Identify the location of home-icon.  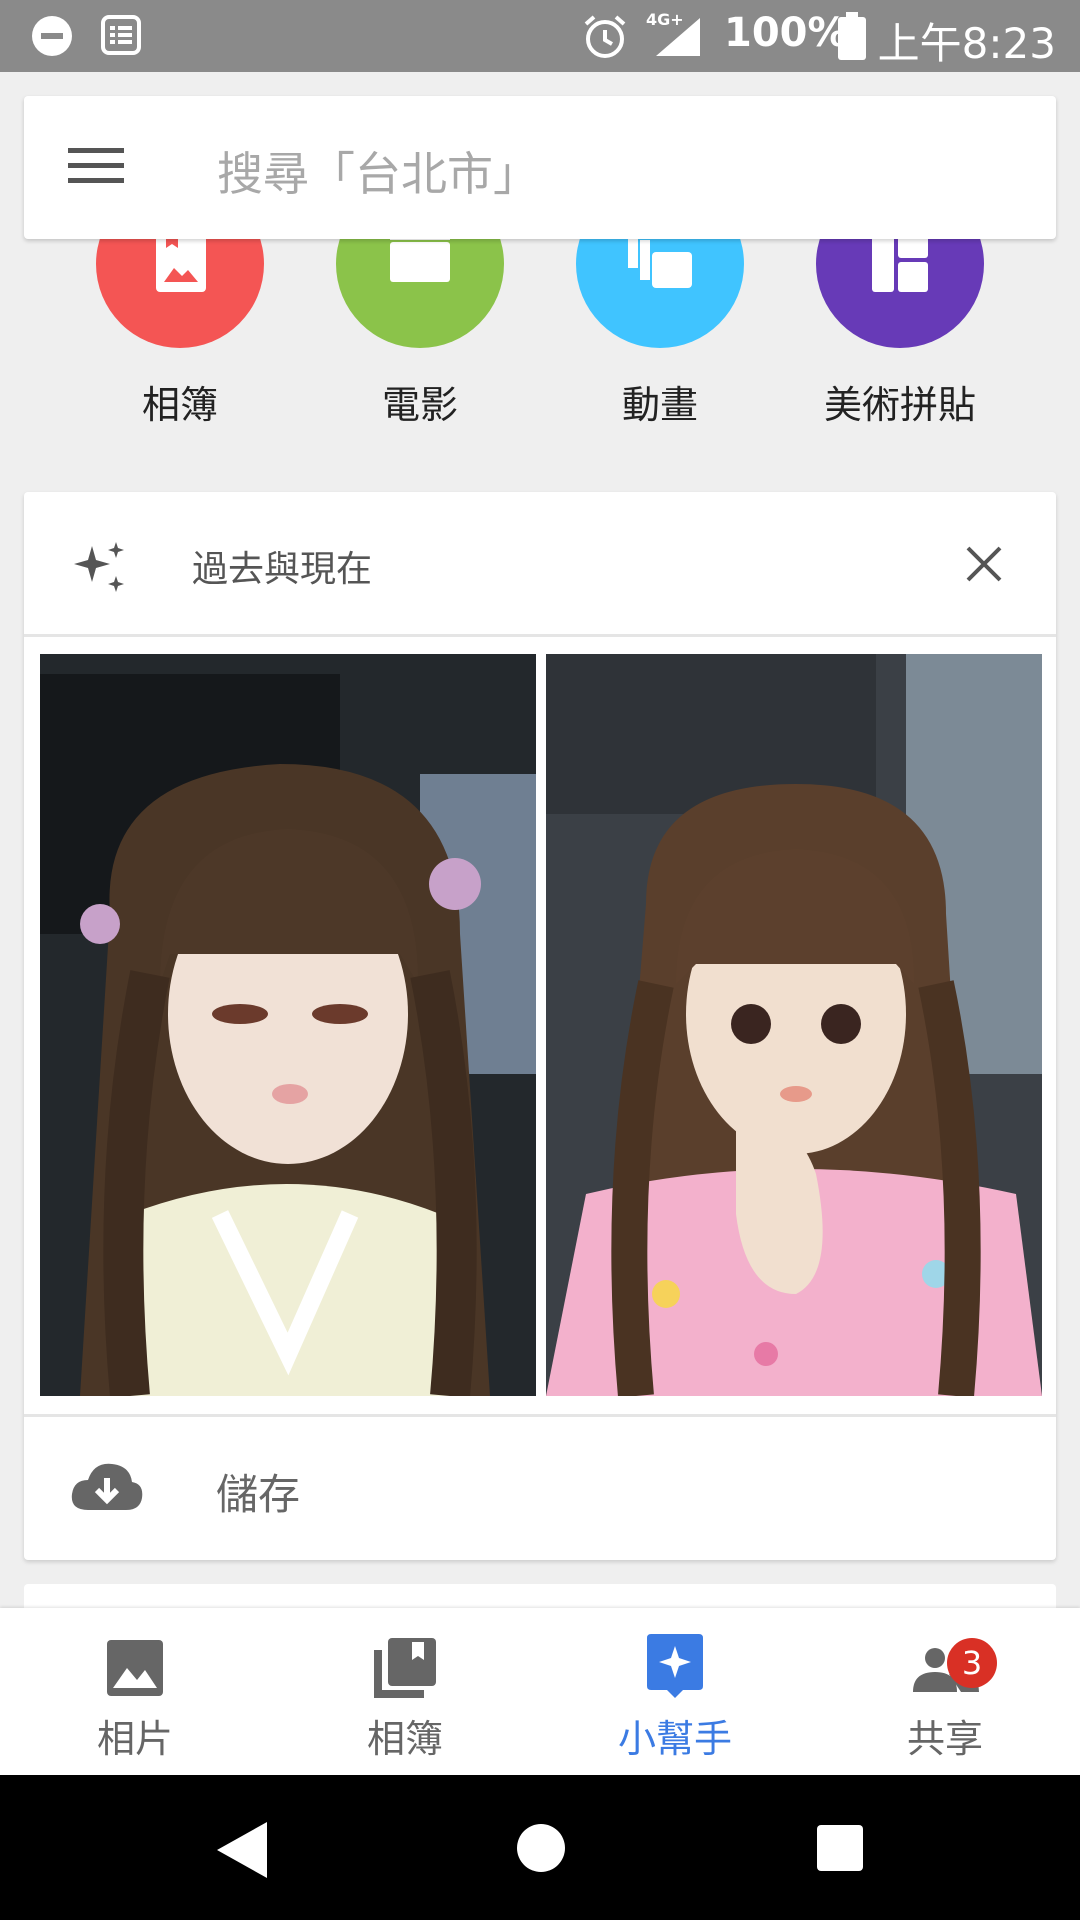
(541, 1850).